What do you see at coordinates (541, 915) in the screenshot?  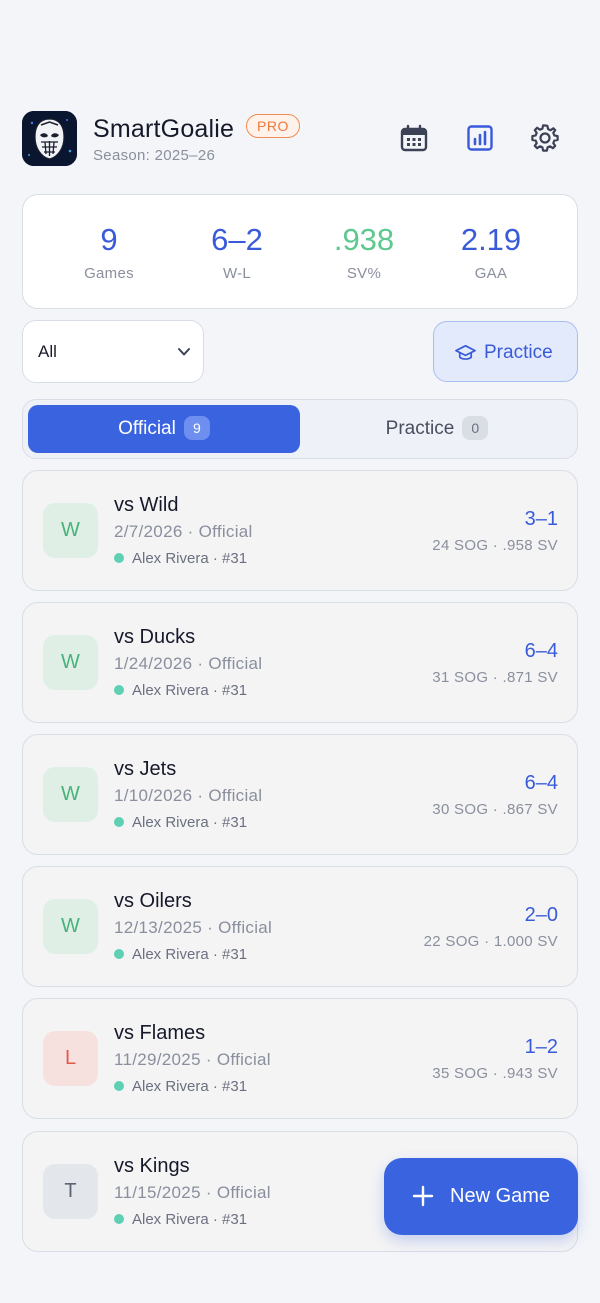 I see `game-score: 2–0` at bounding box center [541, 915].